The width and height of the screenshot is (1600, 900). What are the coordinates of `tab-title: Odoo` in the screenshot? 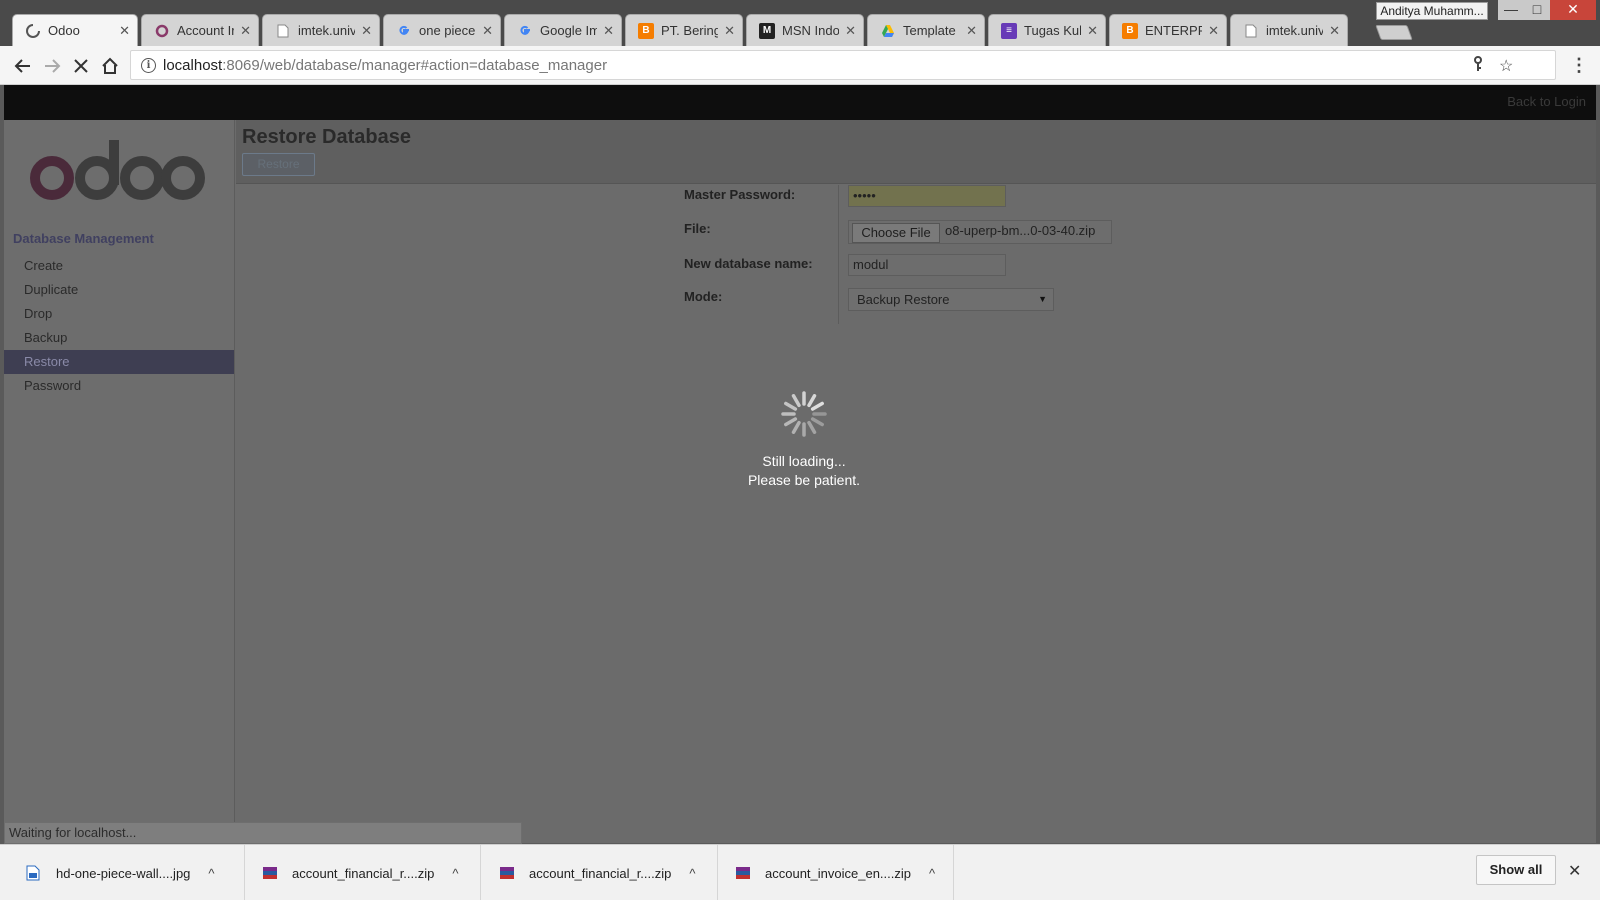 It's located at (64, 30).